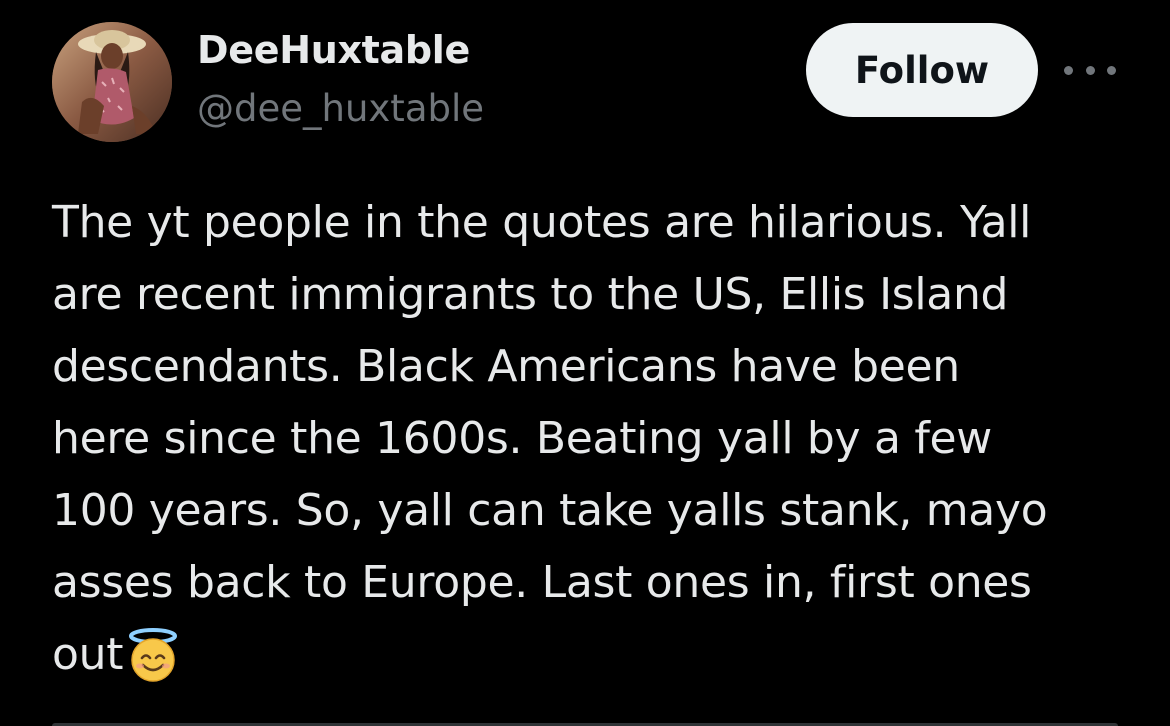 The width and height of the screenshot is (1170, 726). I want to click on avatar, so click(112, 82).